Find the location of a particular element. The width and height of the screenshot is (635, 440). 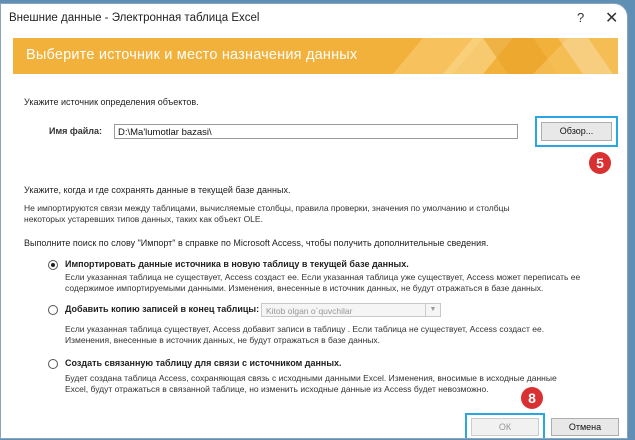

append-table-select: Kitob olgan o`quvchilar ▼ is located at coordinates (351, 310).